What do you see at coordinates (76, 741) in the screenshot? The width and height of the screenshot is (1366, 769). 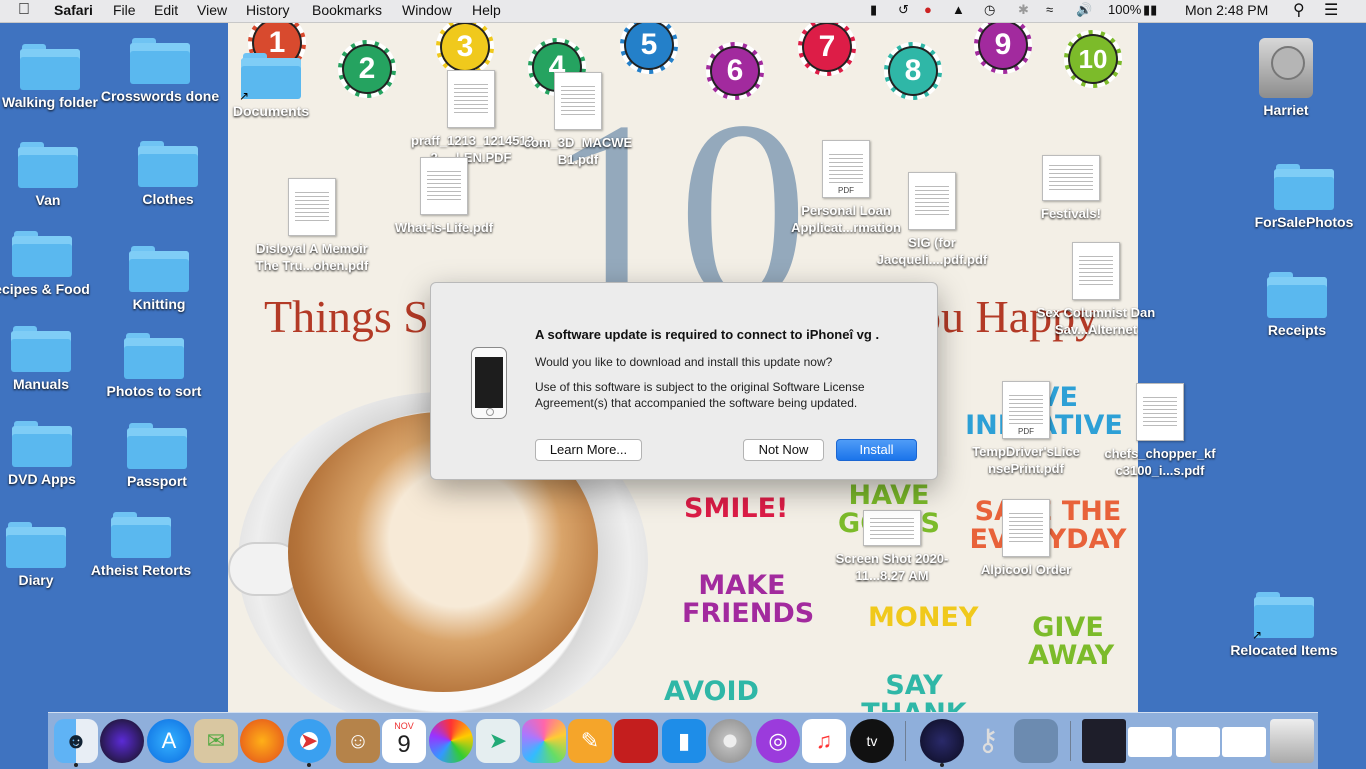 I see `finder-icon: ☻` at bounding box center [76, 741].